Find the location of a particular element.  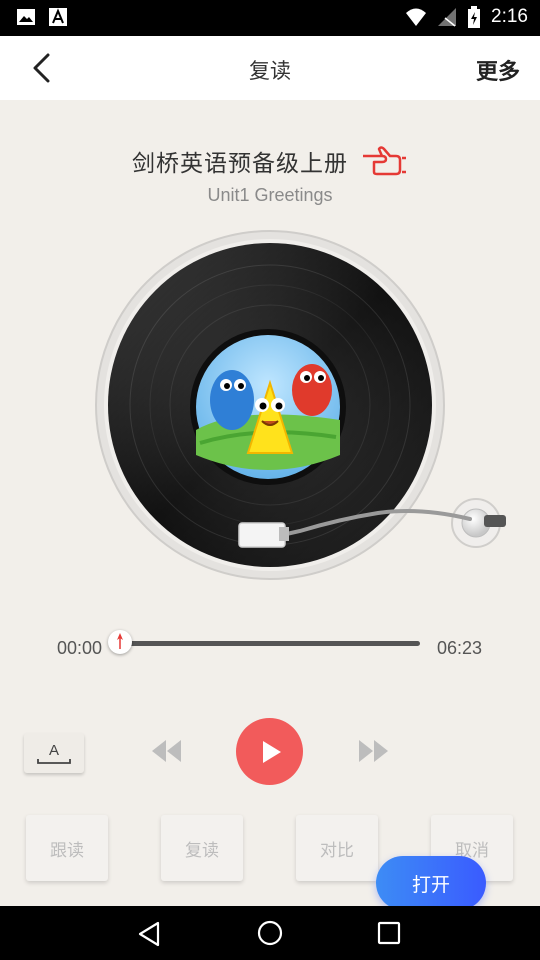

fast-forward-button is located at coordinates (373, 751).